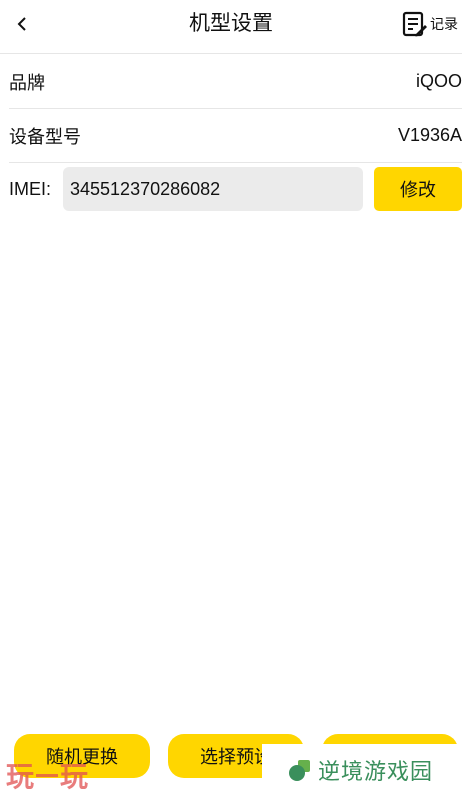 Image resolution: width=462 pixels, height=795 pixels. I want to click on brand-value: iQOO, so click(438, 81).